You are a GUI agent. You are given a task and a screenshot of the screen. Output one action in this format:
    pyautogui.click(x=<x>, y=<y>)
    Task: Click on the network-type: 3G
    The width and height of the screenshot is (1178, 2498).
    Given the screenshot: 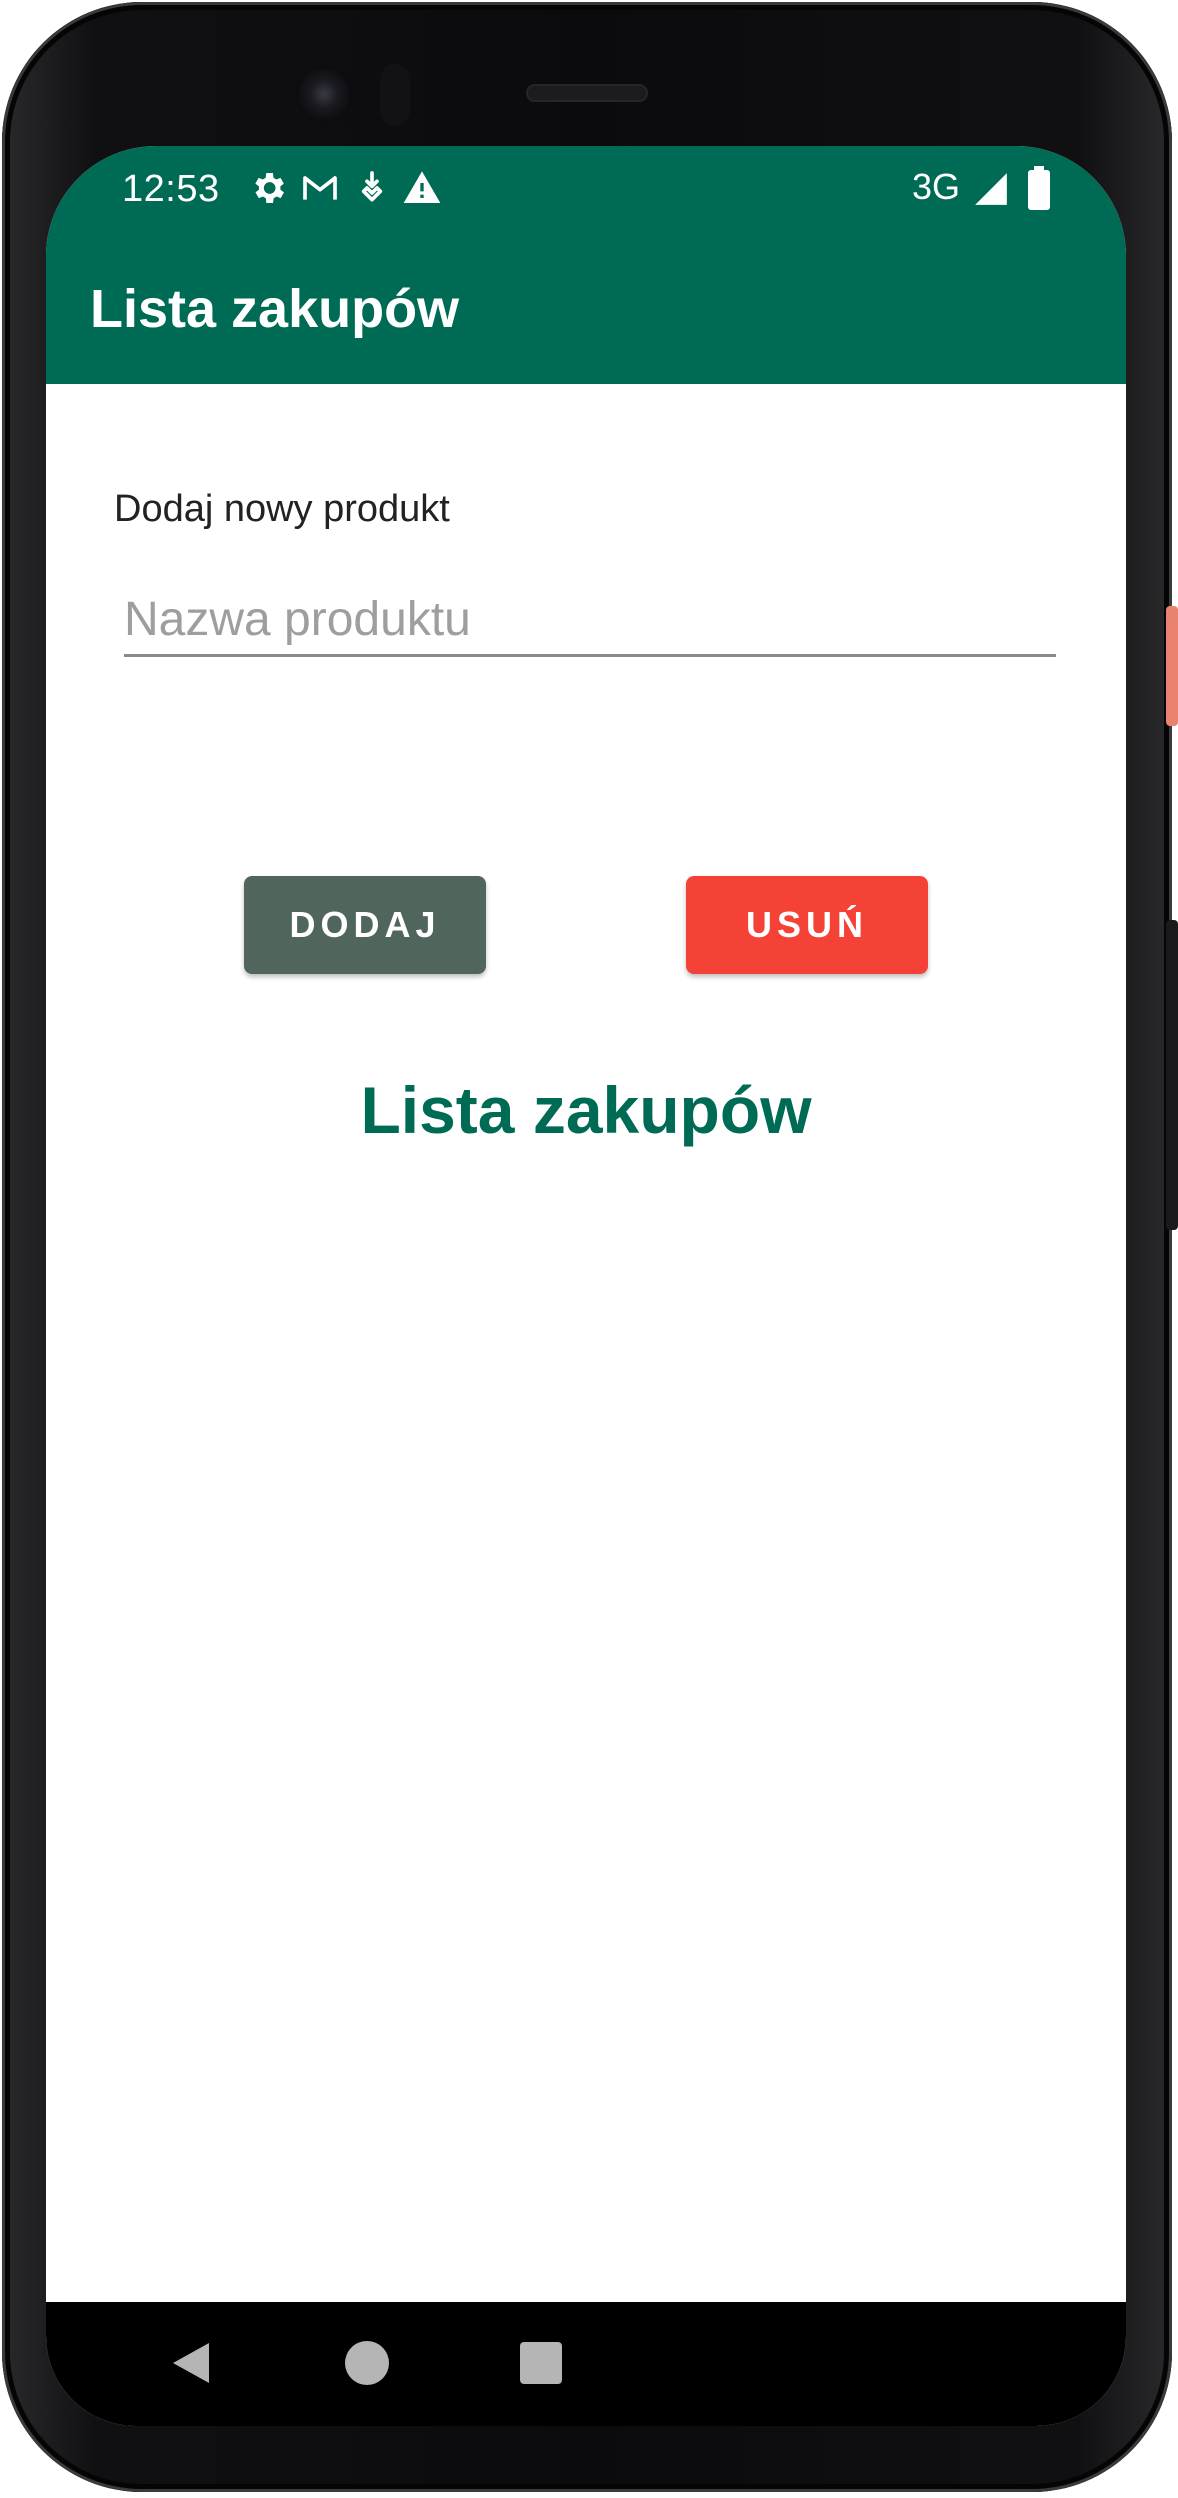 What is the action you would take?
    pyautogui.click(x=936, y=186)
    